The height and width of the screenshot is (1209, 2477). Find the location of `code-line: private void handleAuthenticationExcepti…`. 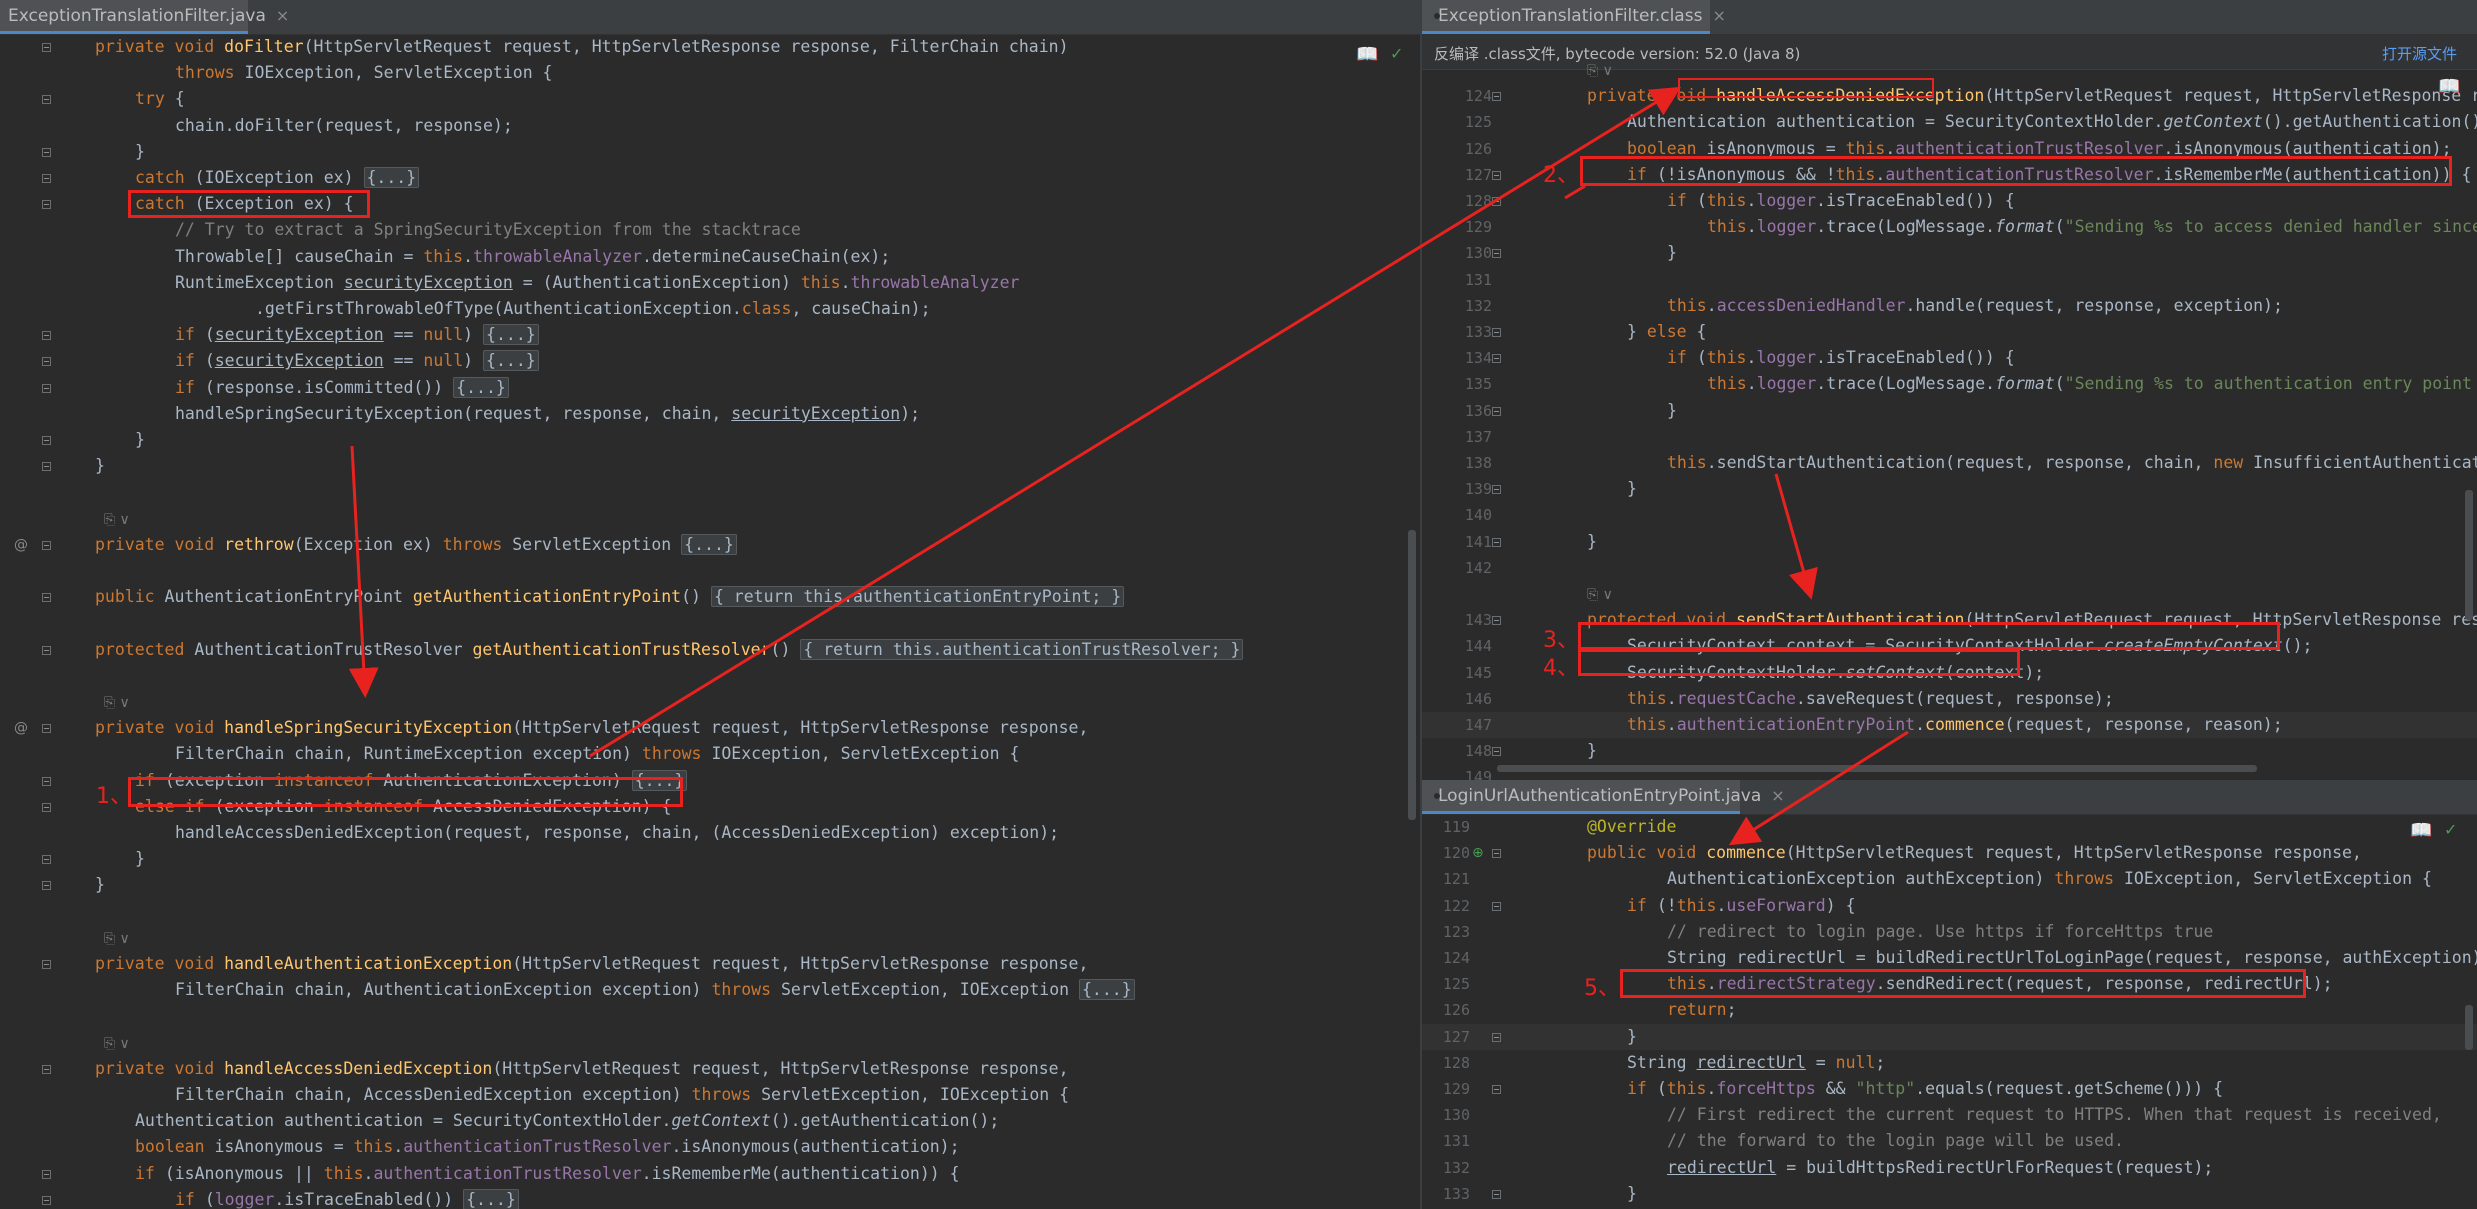

code-line: private void handleAuthenticationExcepti… is located at coordinates (710, 964).